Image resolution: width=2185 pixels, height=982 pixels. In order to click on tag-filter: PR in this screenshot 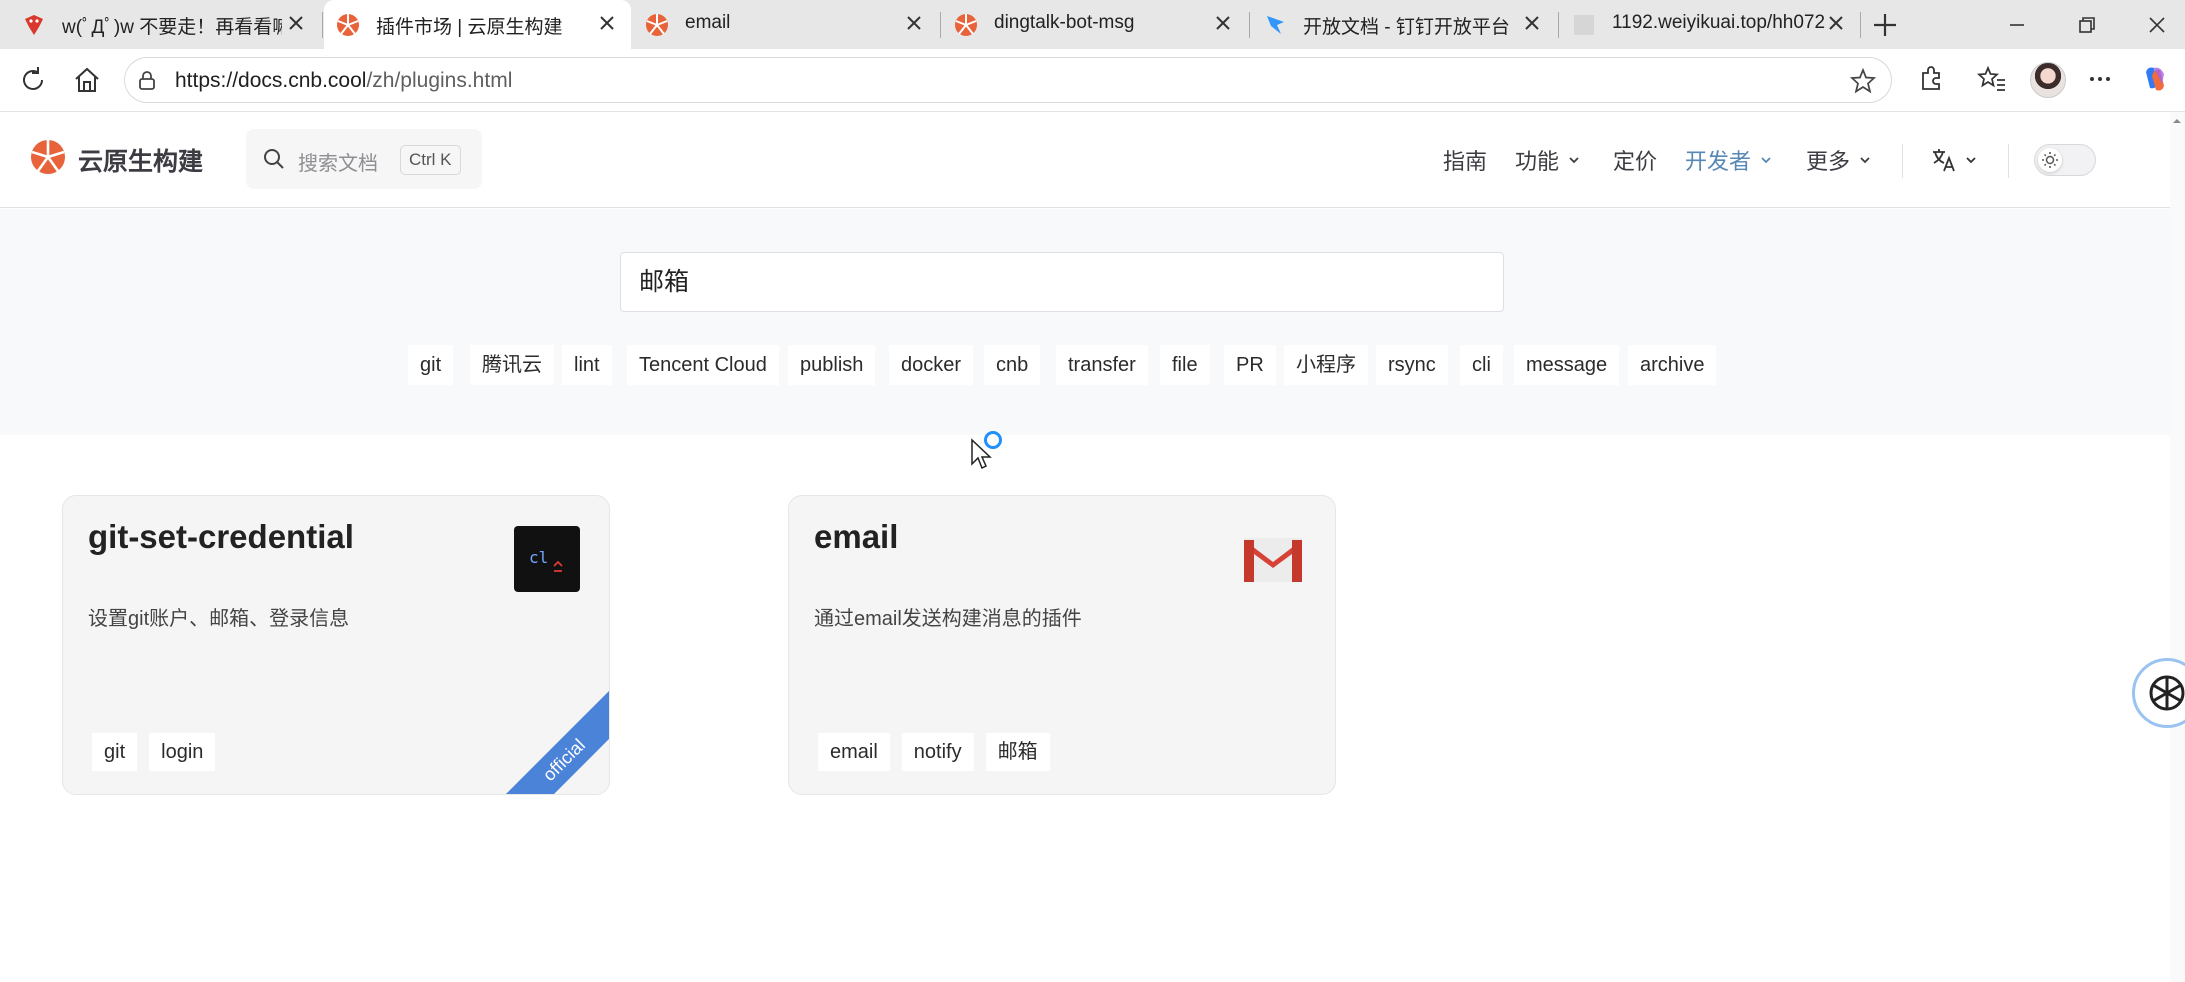, I will do `click(1250, 365)`.